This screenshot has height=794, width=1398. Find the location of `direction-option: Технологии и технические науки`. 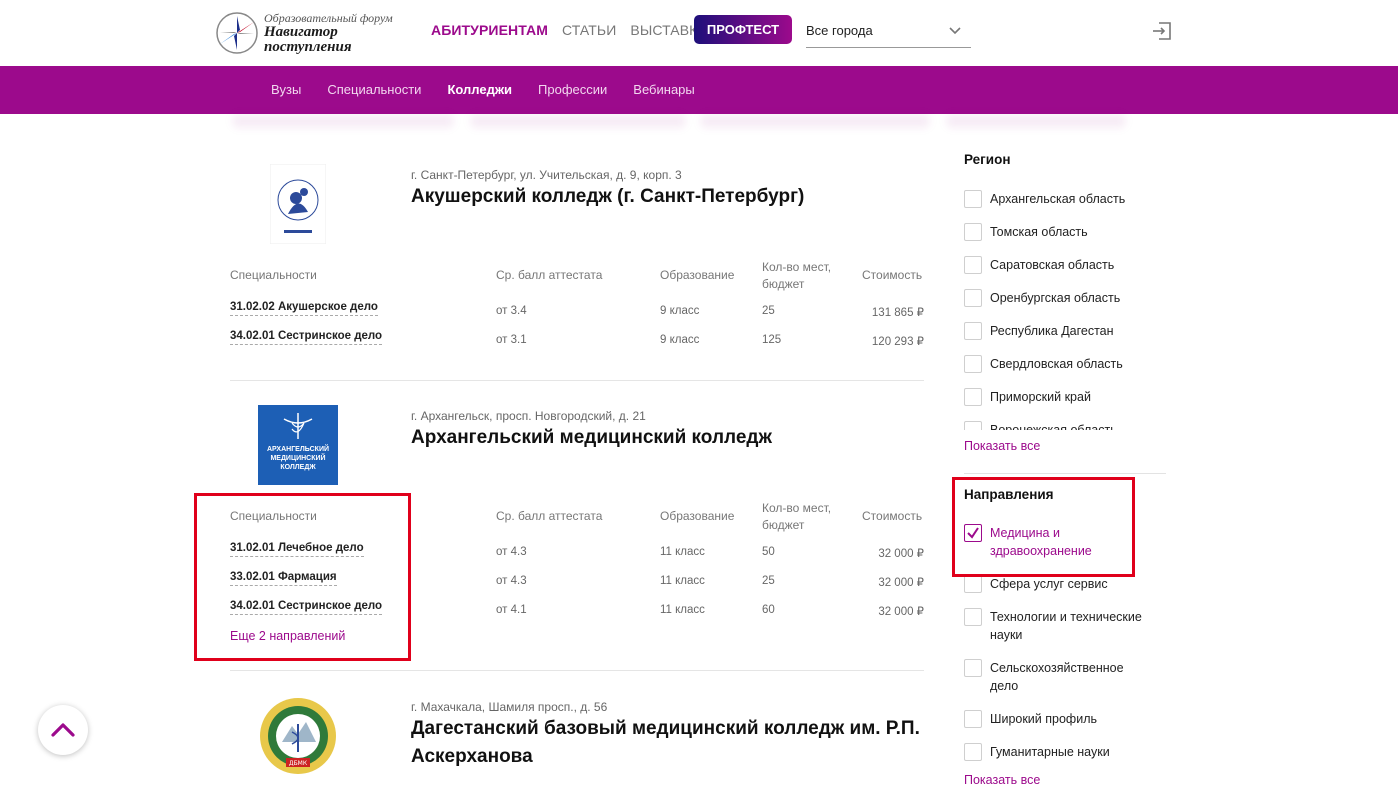

direction-option: Технологии и технические науки is located at coordinates (1064, 626).